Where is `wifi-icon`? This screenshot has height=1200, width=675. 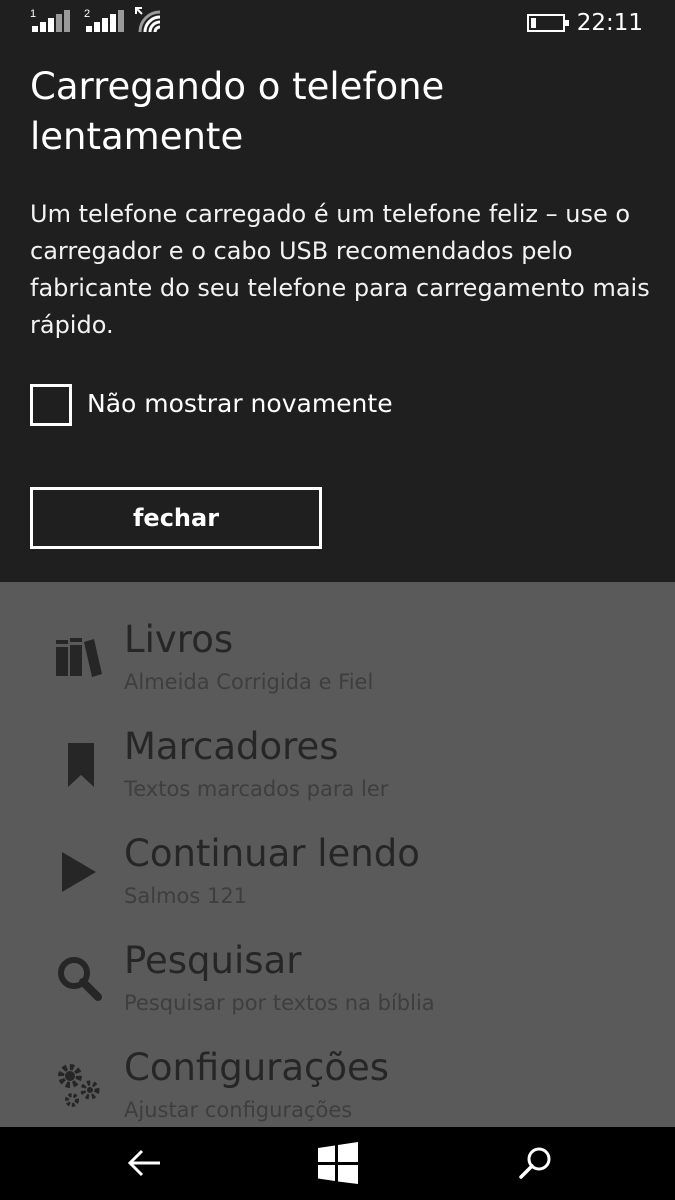 wifi-icon is located at coordinates (148, 20).